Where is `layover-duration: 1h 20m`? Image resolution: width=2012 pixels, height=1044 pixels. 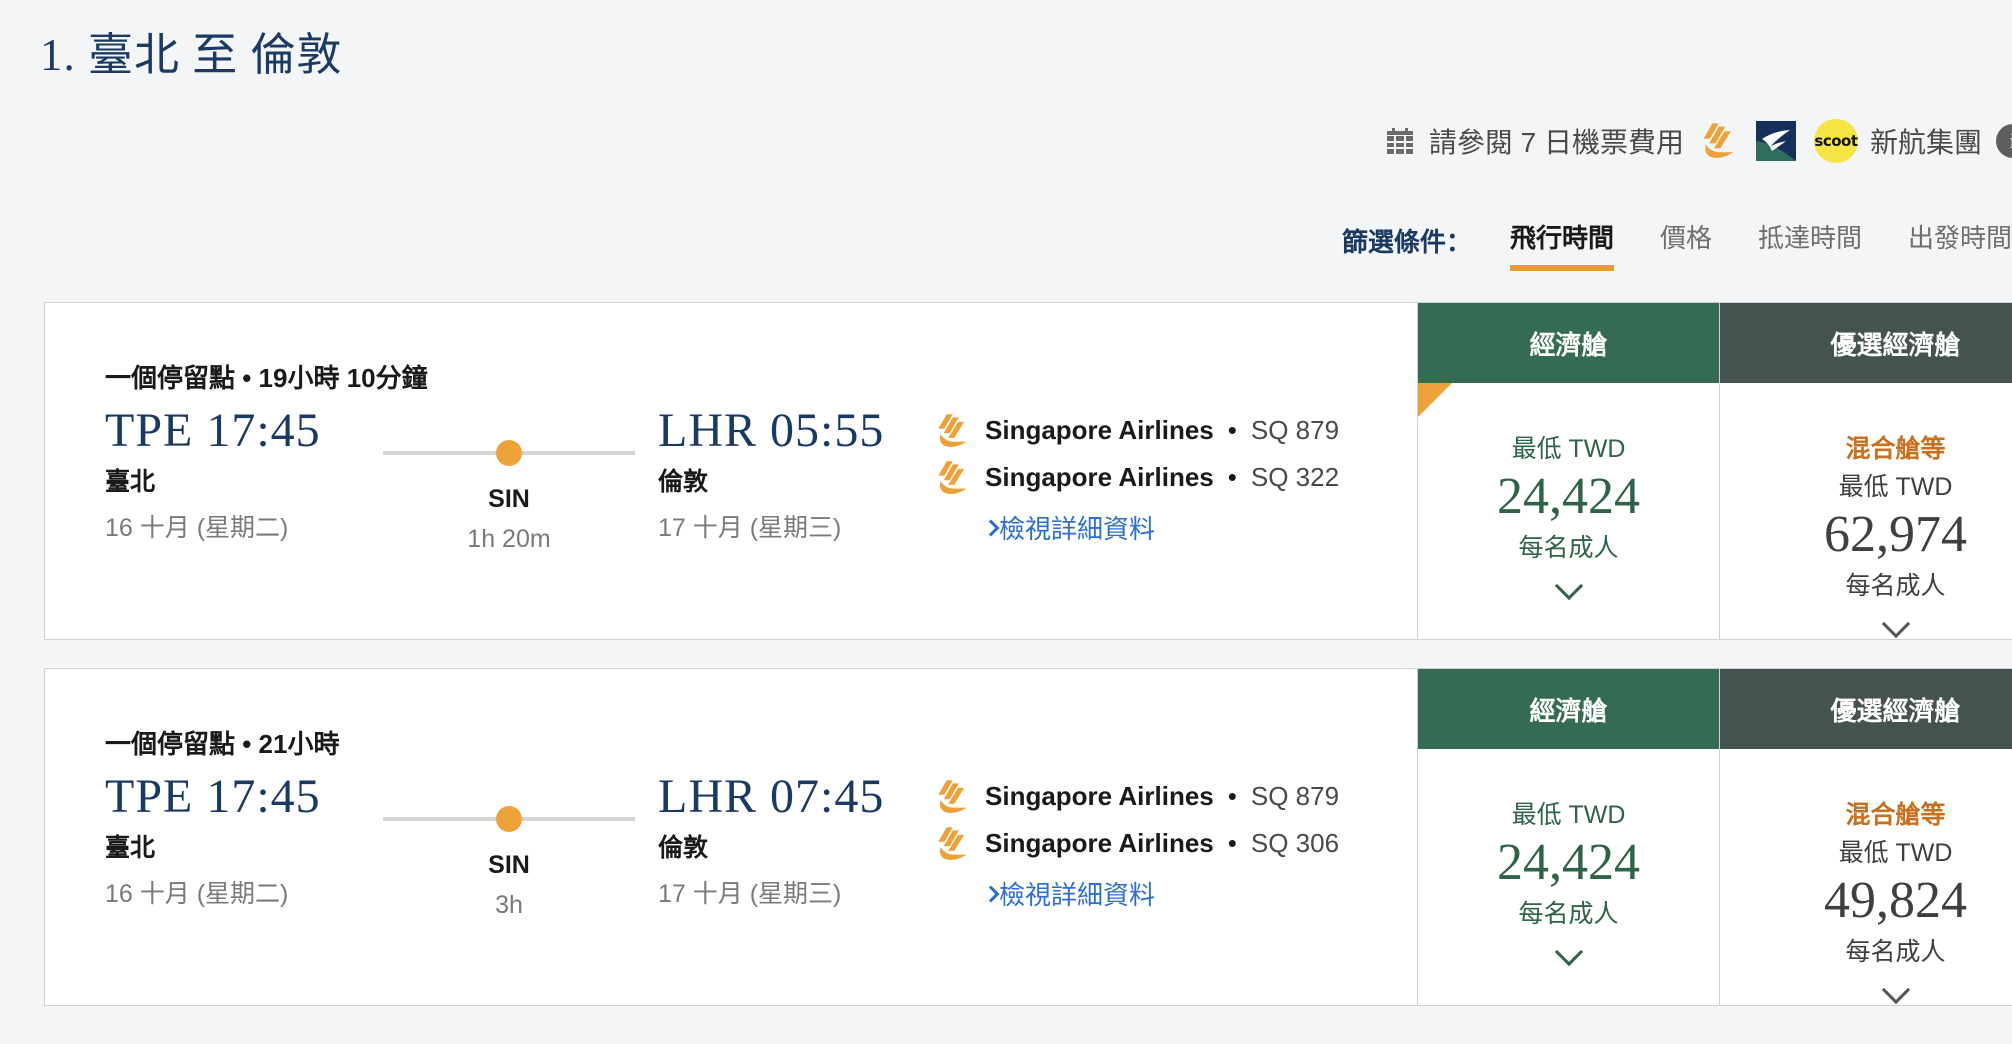 layover-duration: 1h 20m is located at coordinates (509, 539).